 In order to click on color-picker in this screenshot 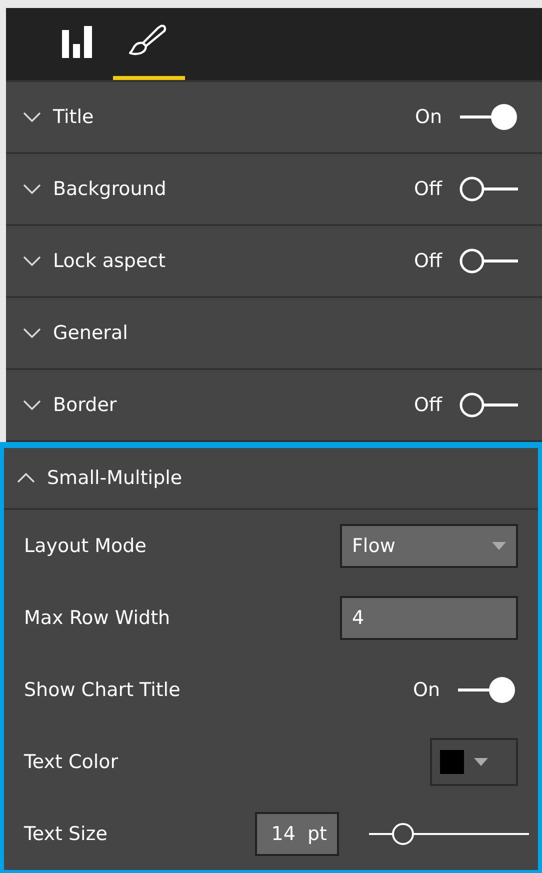, I will do `click(474, 762)`.